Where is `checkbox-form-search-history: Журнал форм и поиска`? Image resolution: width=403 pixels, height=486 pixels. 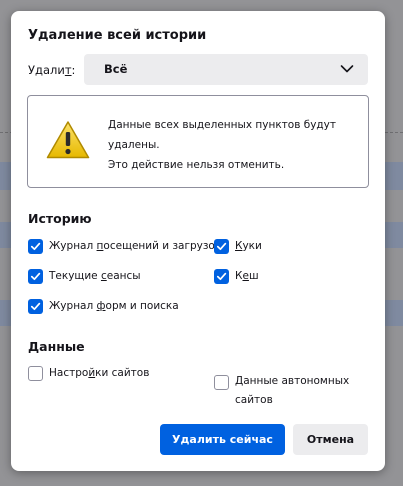 checkbox-form-search-history: Журнал форм и поиска is located at coordinates (103, 306).